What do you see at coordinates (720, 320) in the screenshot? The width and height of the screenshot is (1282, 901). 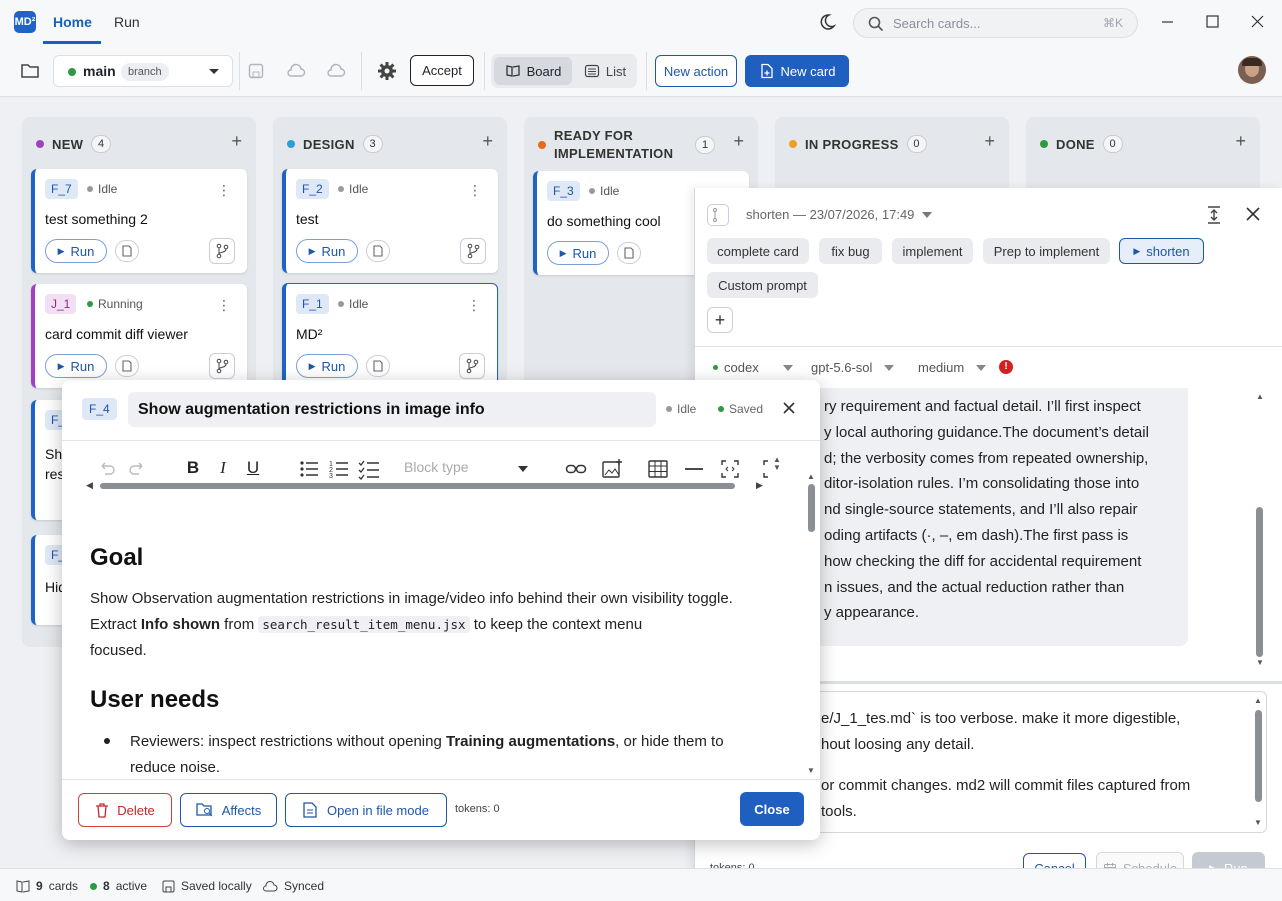 I see `add-action-button: +` at bounding box center [720, 320].